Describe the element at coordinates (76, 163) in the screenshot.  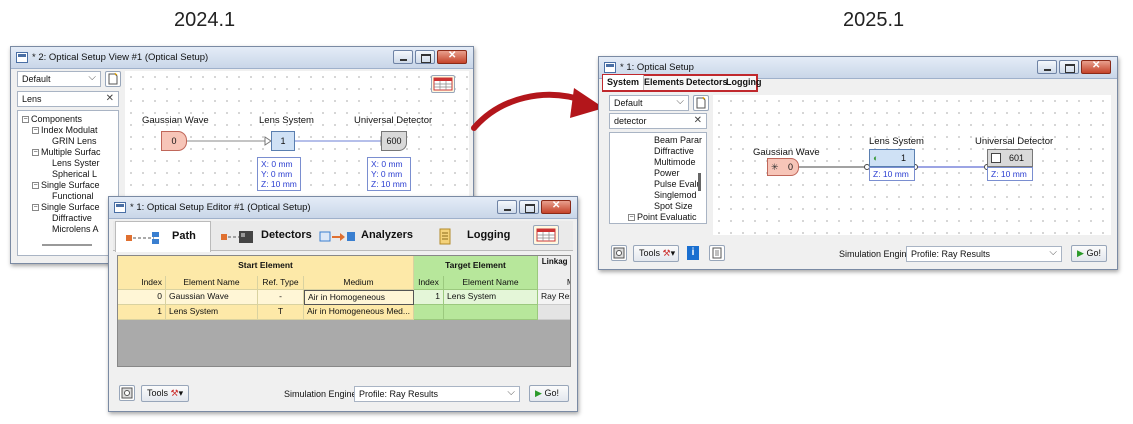
I see `tree-item: Lens Syster` at that location.